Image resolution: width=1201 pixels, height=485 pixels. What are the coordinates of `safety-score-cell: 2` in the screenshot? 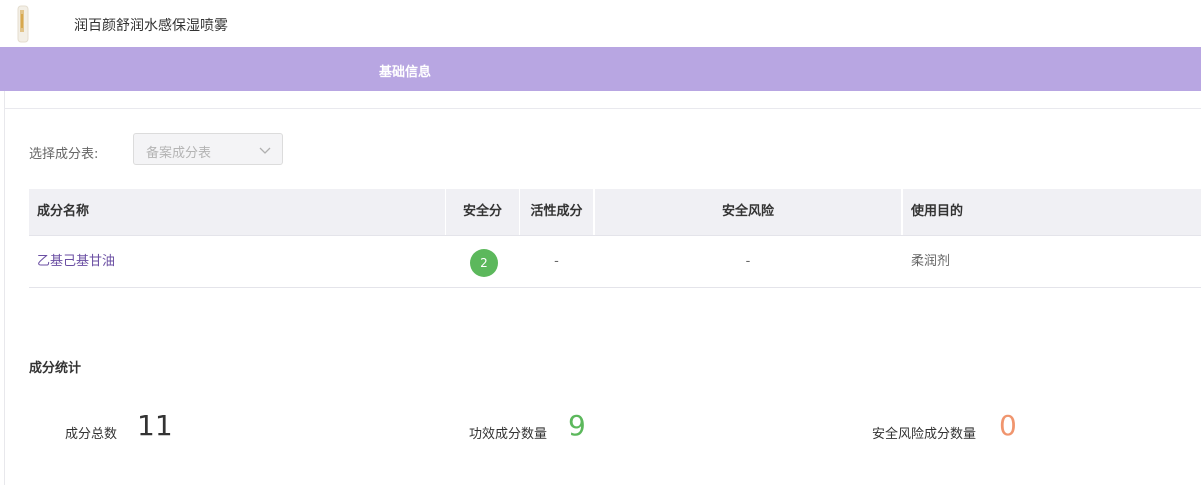 It's located at (482, 262).